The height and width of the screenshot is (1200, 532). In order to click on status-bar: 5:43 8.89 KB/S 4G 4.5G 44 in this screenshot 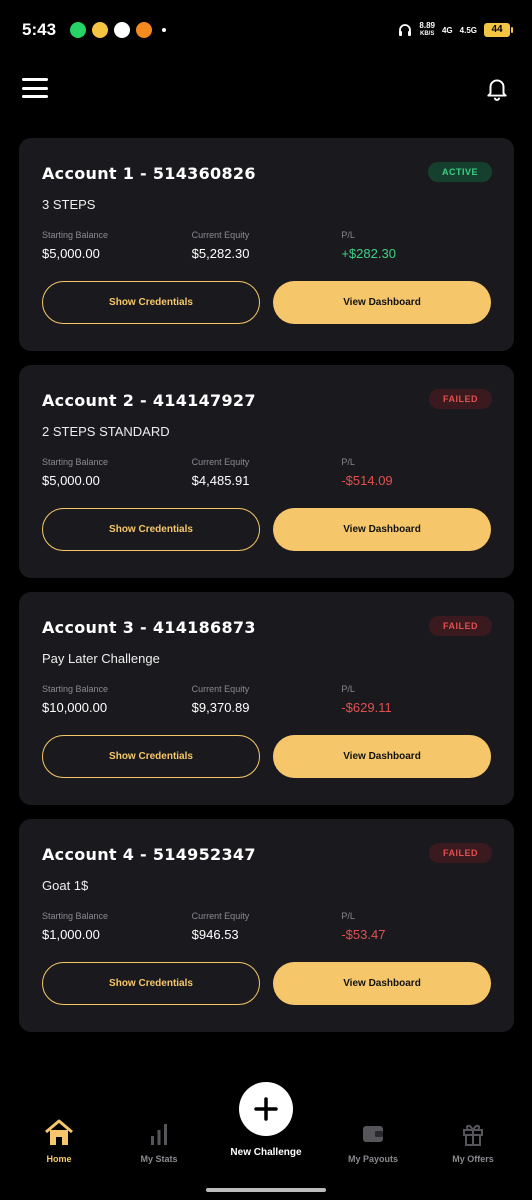, I will do `click(266, 23)`.